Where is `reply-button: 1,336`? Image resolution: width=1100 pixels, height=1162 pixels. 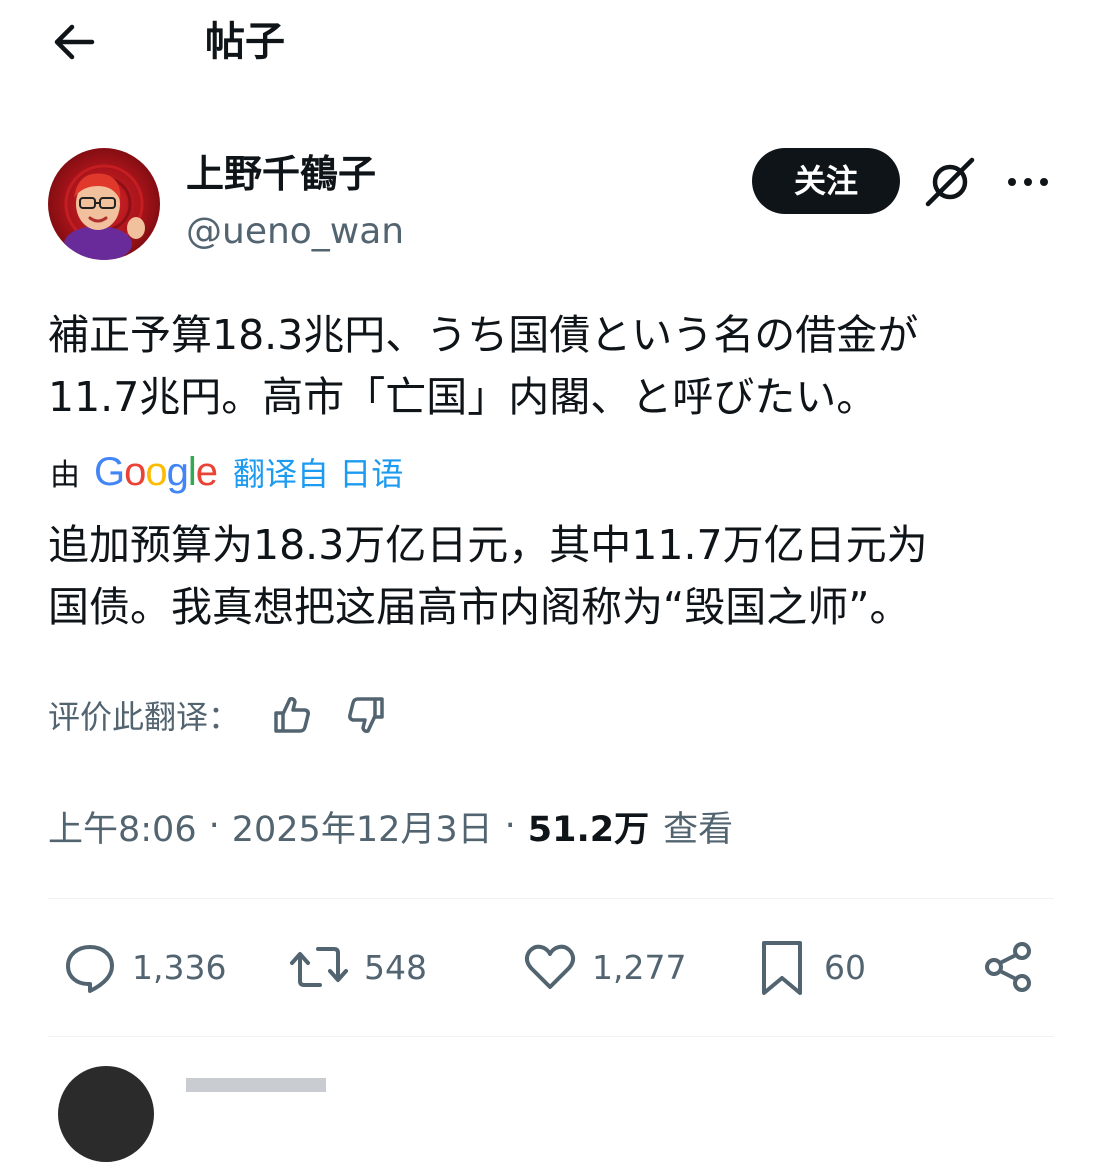 reply-button: 1,336 is located at coordinates (144, 967).